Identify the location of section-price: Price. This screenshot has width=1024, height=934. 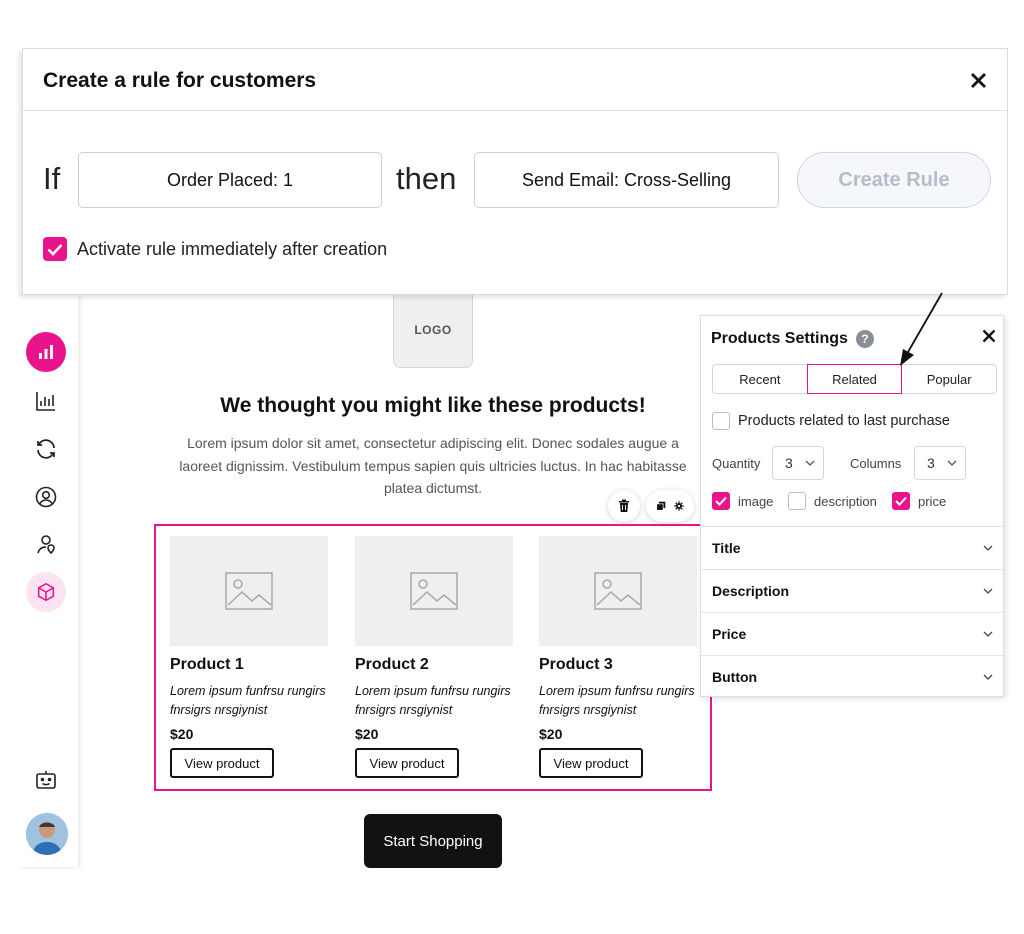
(852, 633).